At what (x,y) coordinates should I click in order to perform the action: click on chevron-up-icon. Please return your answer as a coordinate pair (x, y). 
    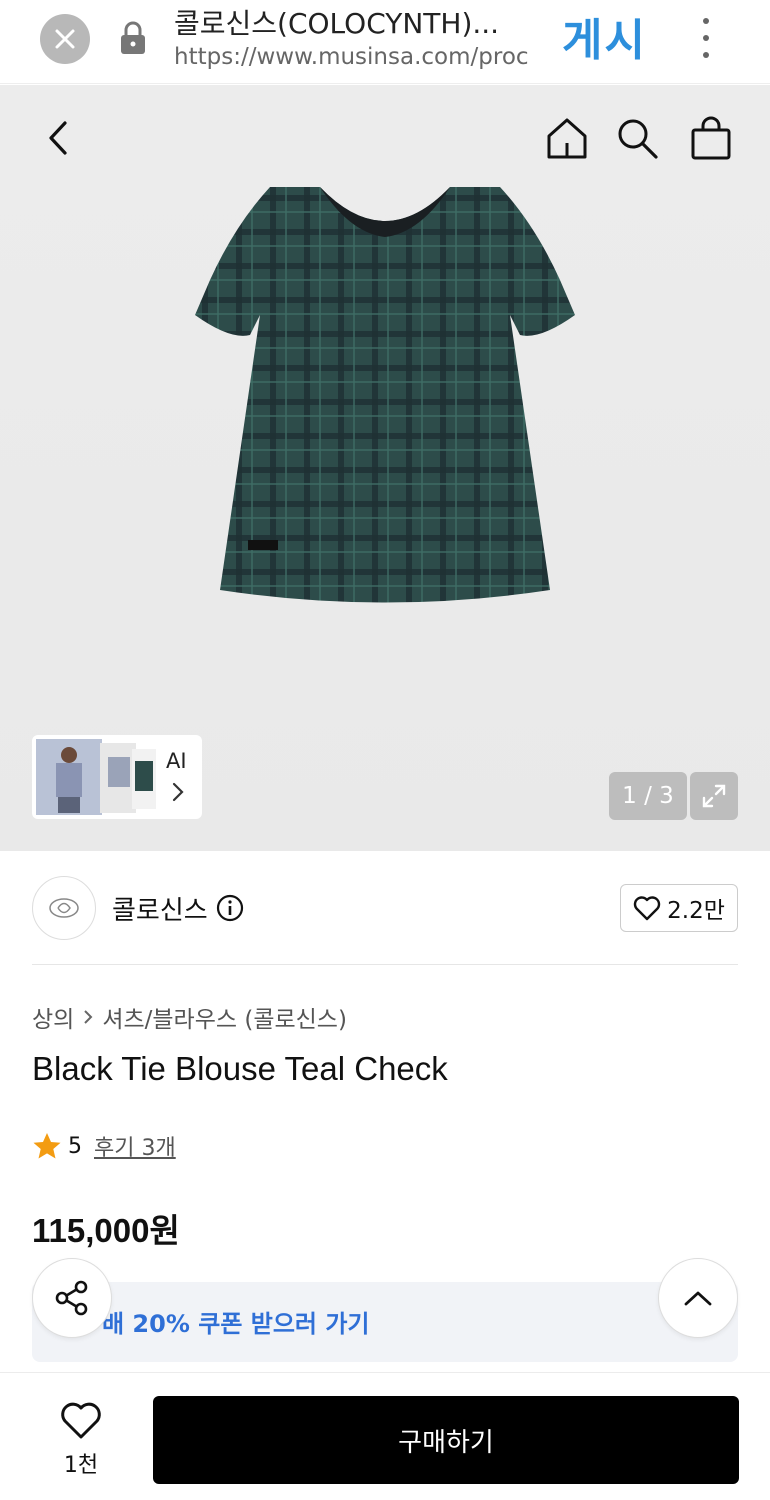
    Looking at the image, I should click on (698, 1298).